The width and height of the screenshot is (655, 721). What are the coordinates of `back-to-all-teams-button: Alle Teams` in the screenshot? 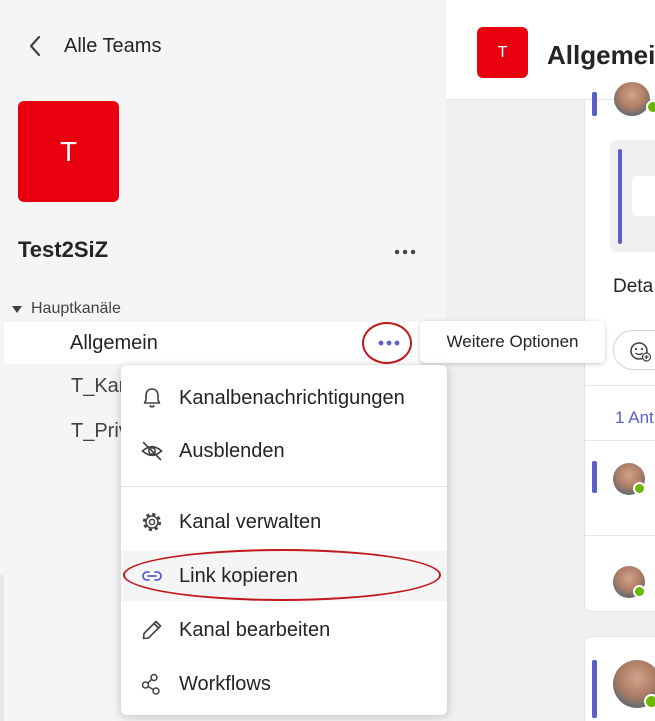 It's located at (94, 46).